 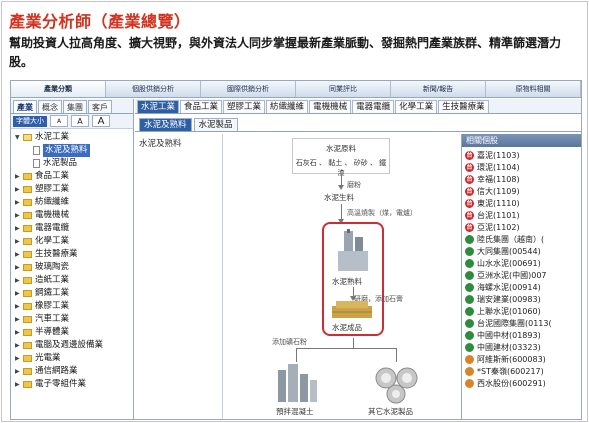 I want to click on tree-node-semiconductor: ▶ 半導體業, so click(x=74, y=332).